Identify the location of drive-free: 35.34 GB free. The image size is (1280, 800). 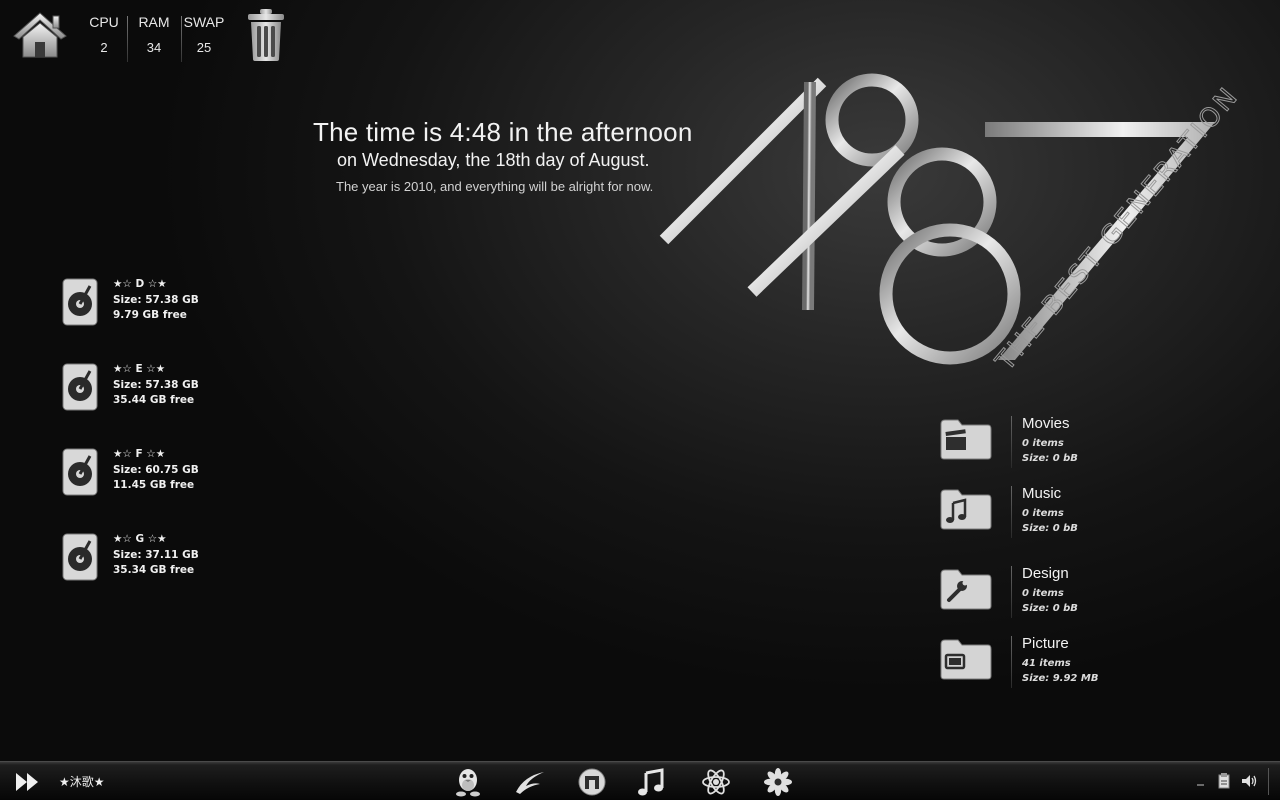
(154, 570).